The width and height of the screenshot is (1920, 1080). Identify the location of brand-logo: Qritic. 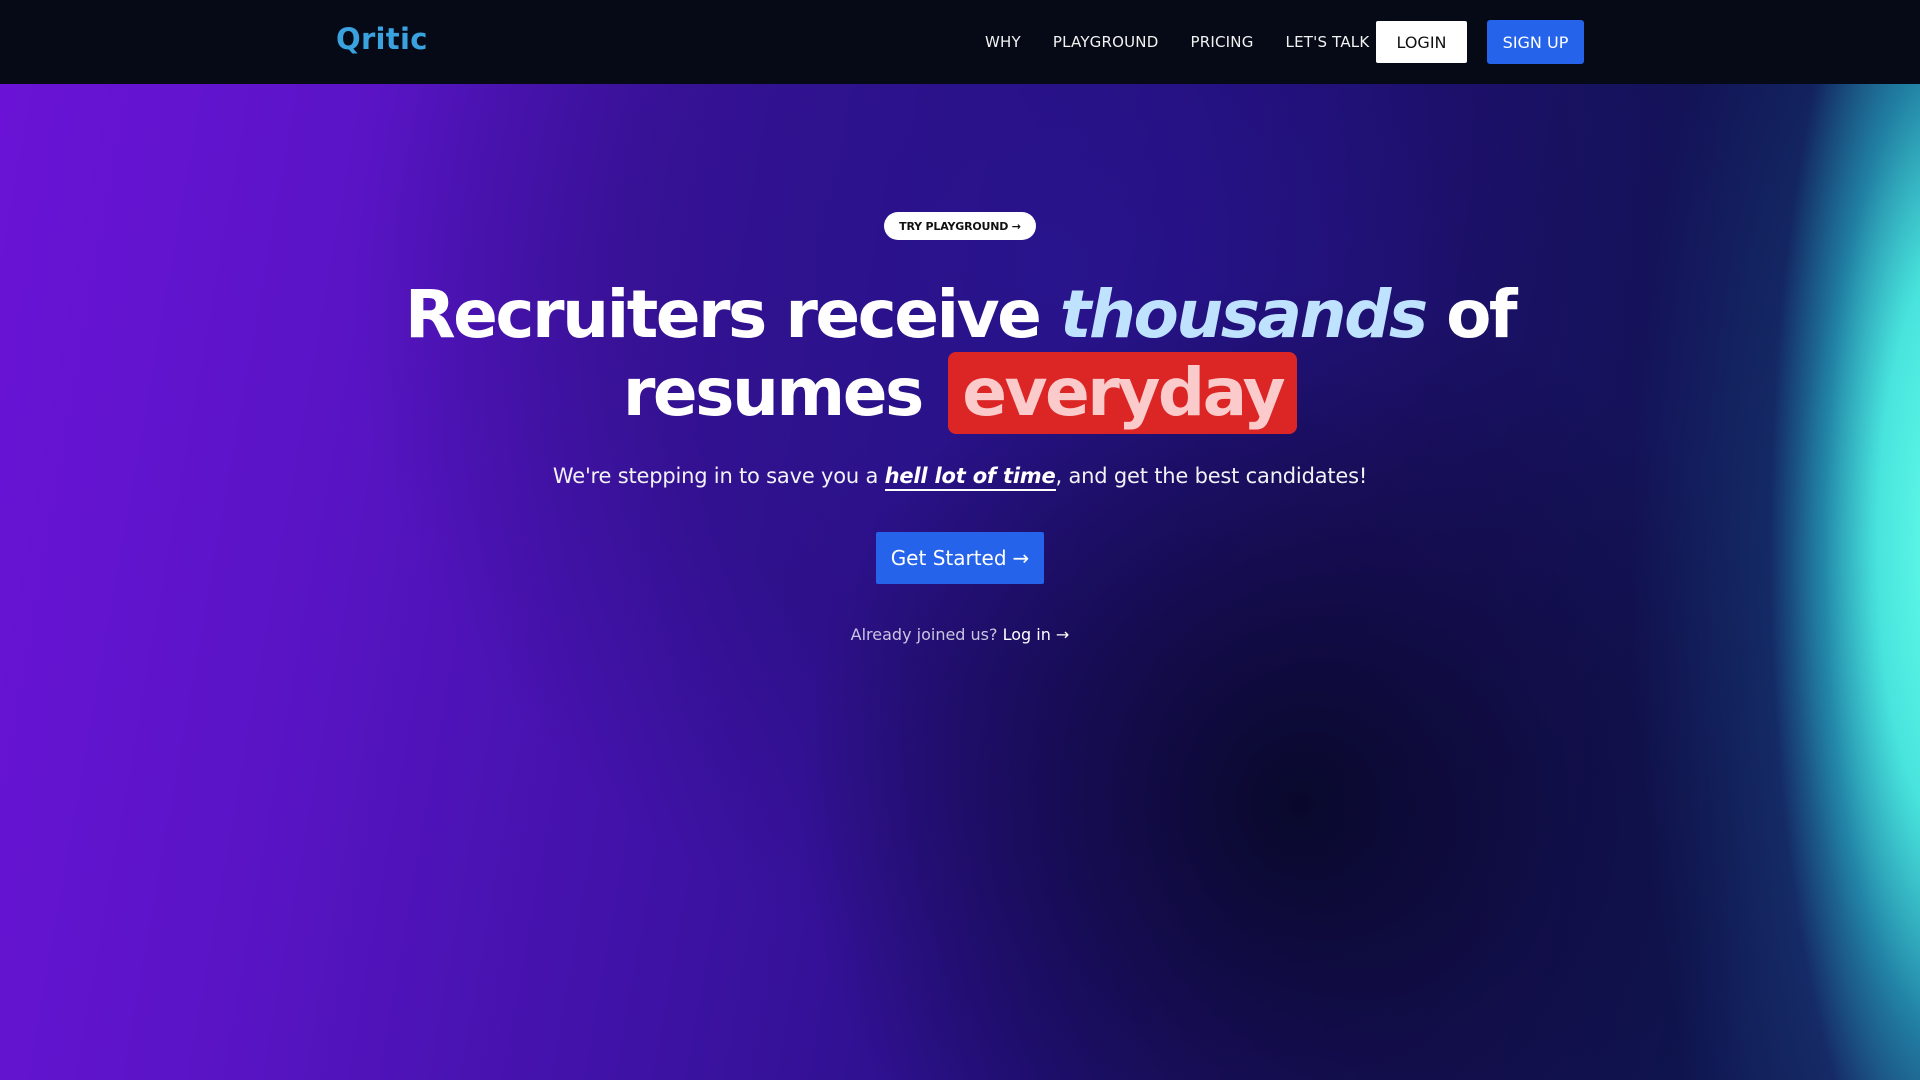
(382, 39).